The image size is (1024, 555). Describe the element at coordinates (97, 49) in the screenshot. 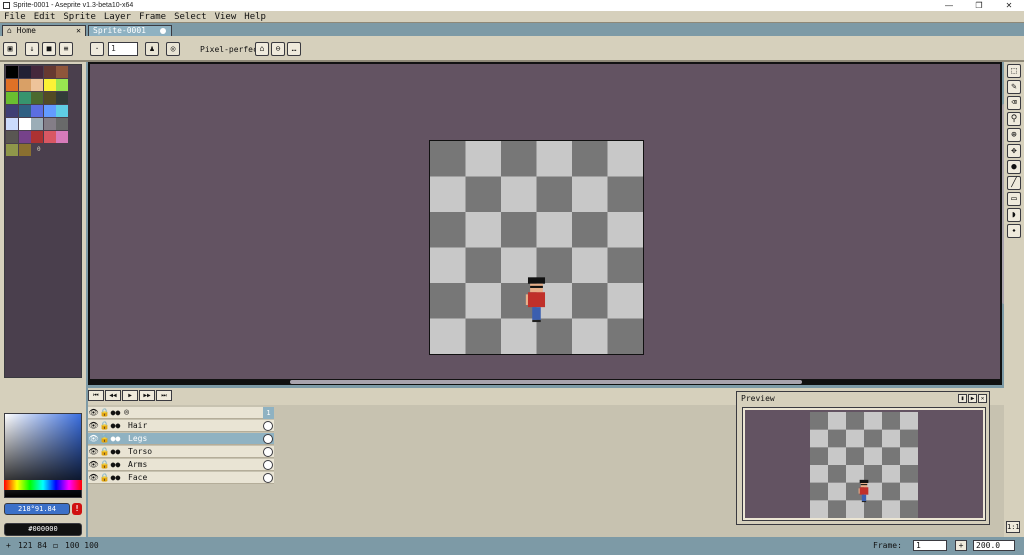

I see `brush-type-icon: ·` at that location.